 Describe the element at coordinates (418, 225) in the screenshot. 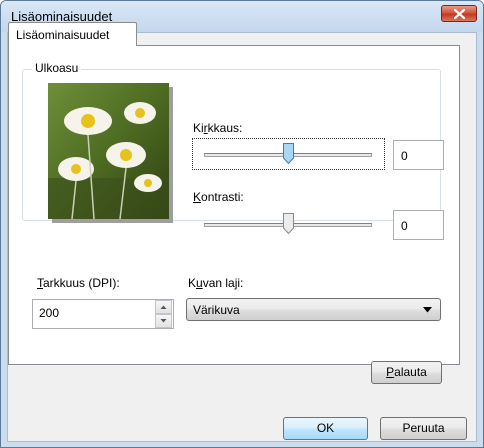

I see `contrast-value: 0` at that location.